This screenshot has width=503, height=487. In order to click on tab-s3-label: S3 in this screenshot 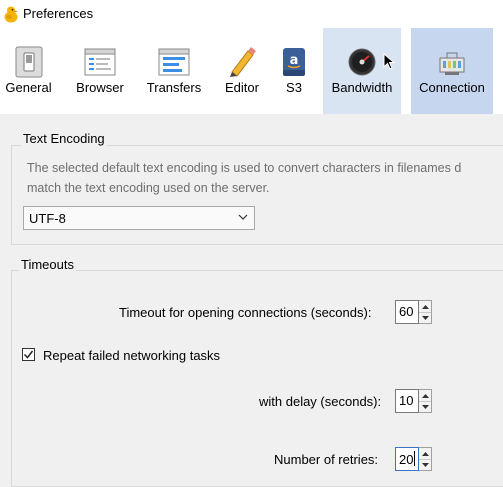, I will do `click(294, 87)`.